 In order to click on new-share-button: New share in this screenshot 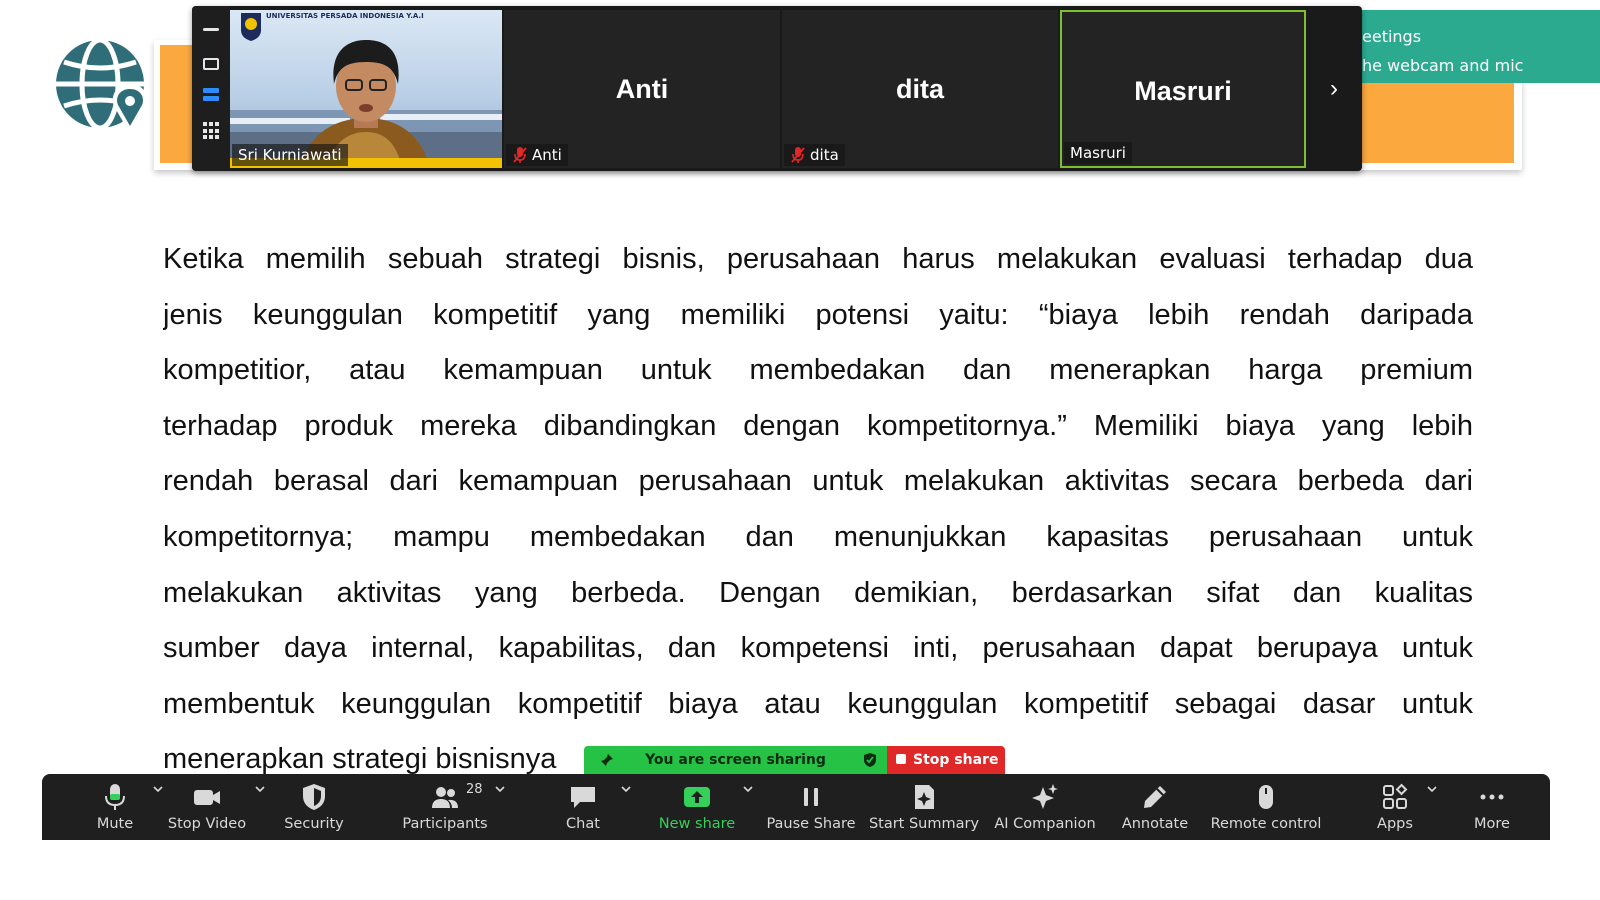, I will do `click(703, 807)`.